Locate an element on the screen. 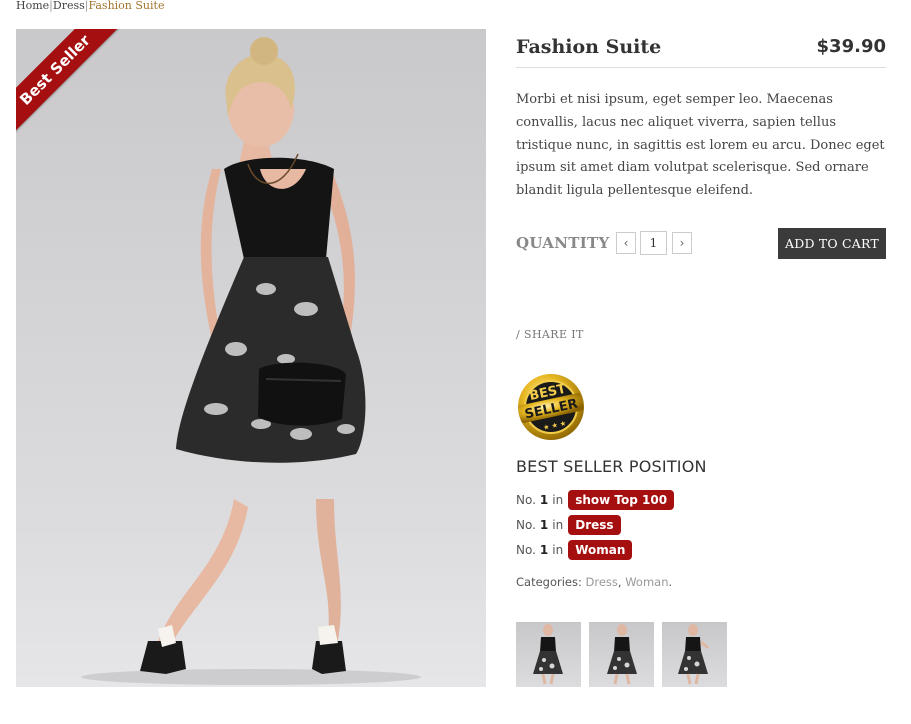 Image resolution: width=911 pixels, height=724 pixels. breadcrumb: Home|Dress|Fashion Suite is located at coordinates (90, 6).